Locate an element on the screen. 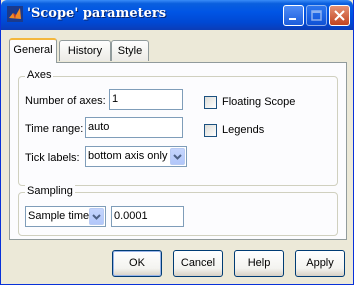  apply-button: Apply is located at coordinates (320, 263).